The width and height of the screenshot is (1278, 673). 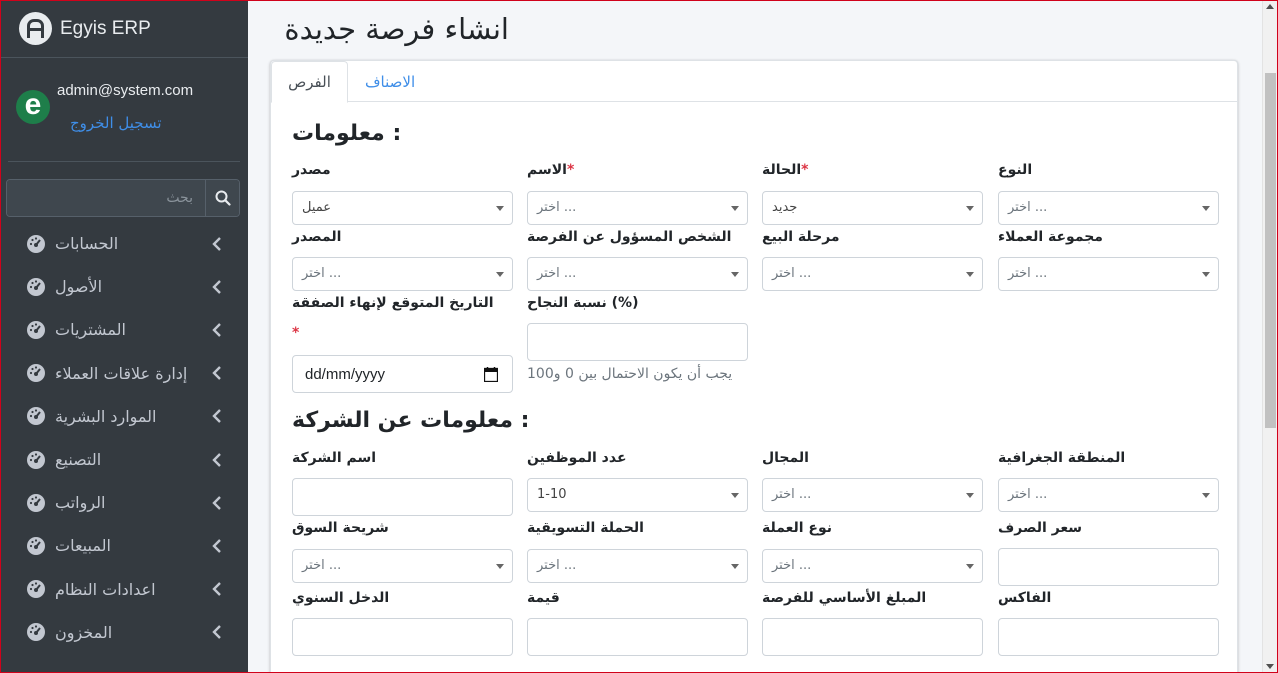 I want to click on status-label: *الحالة, so click(x=785, y=170).